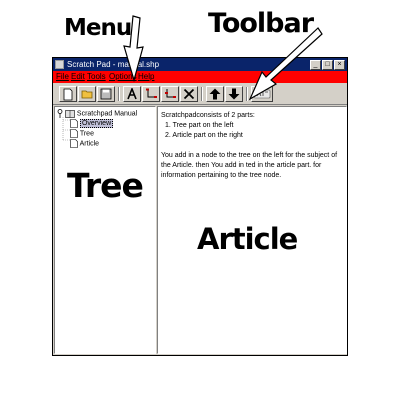 The image size is (400, 400). I want to click on add-sibling-node-button, so click(170, 94).